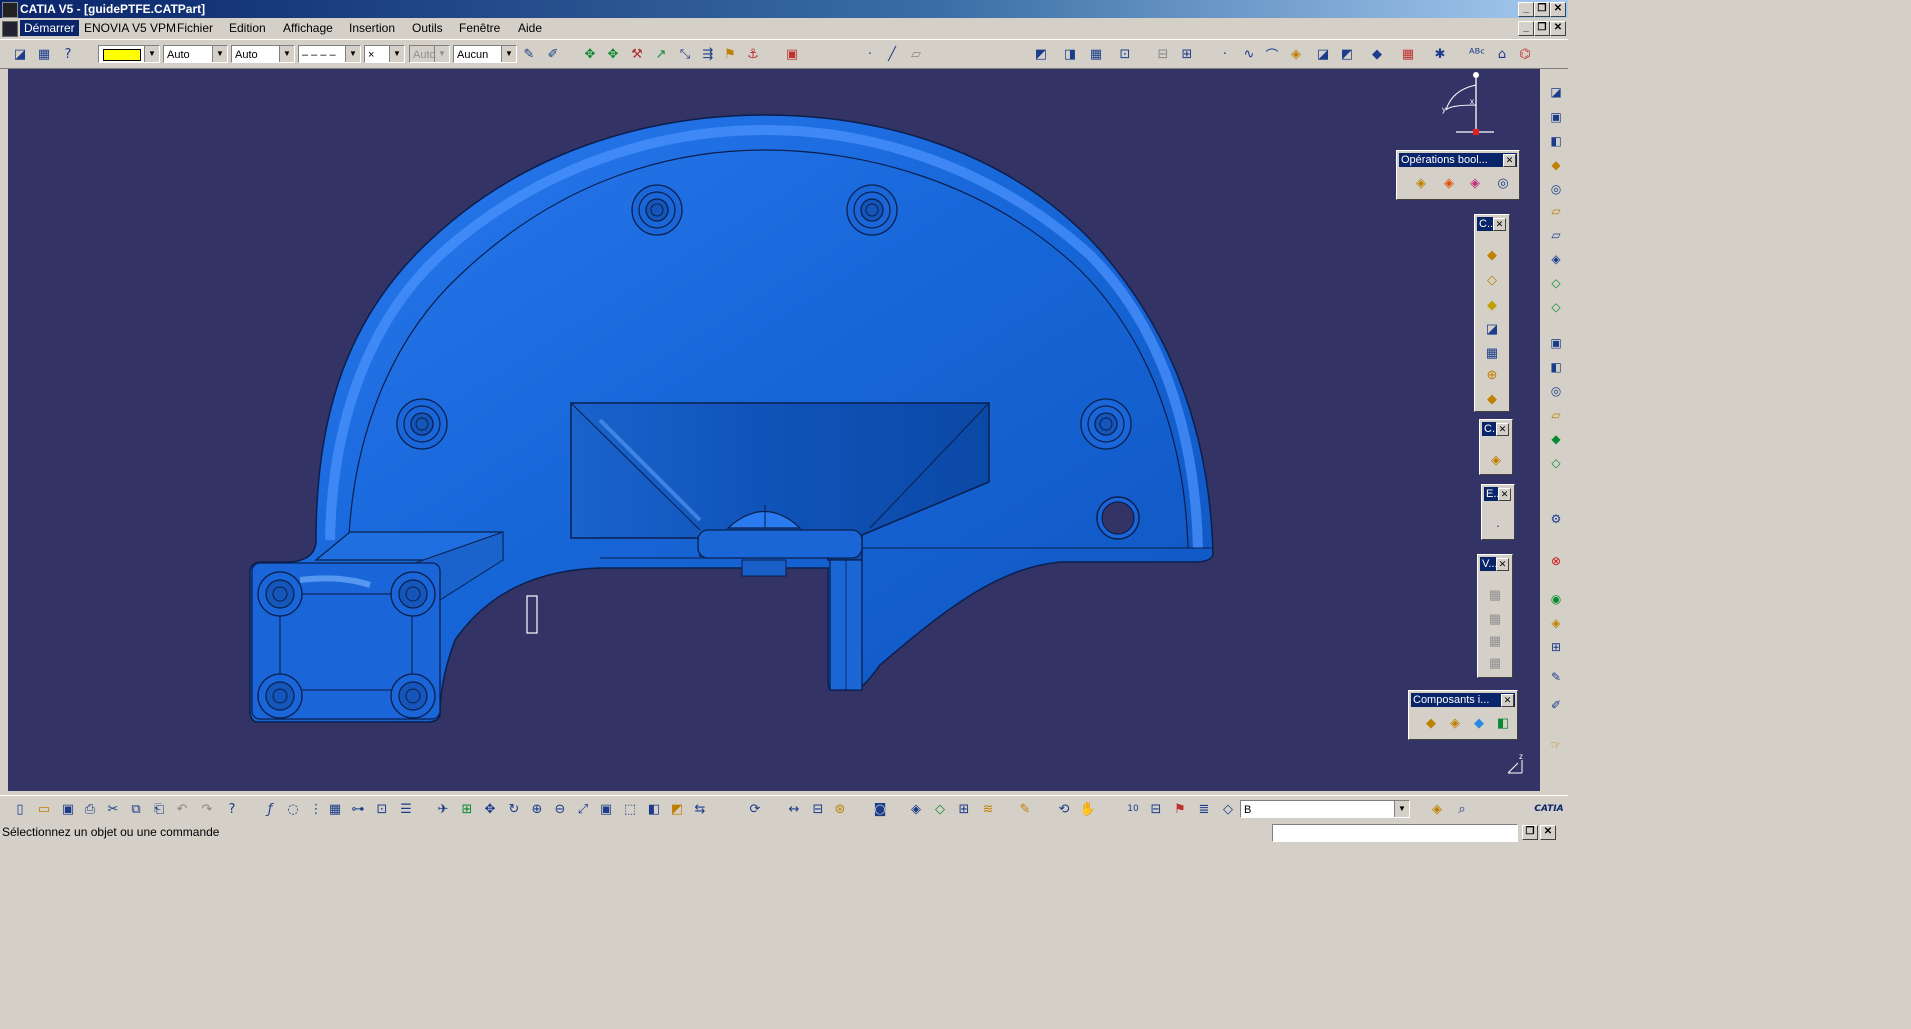 The image size is (1911, 1029). What do you see at coordinates (1272, 54) in the screenshot?
I see `arc-icon: ⌒` at bounding box center [1272, 54].